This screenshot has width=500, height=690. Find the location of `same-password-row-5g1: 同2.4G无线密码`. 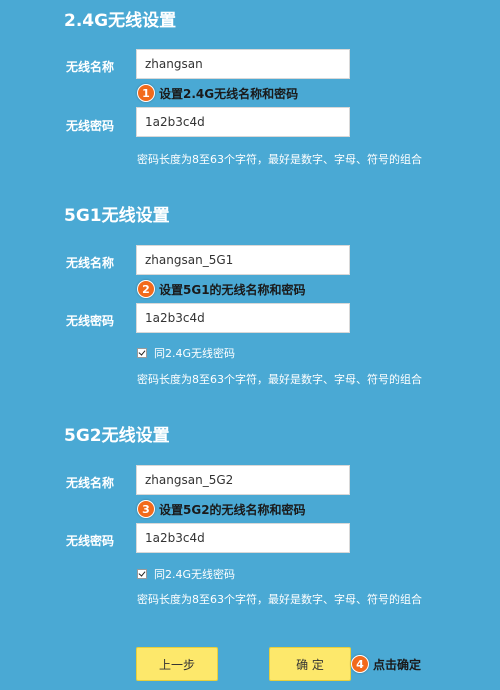

same-password-row-5g1: 同2.4G无线密码 is located at coordinates (186, 353).